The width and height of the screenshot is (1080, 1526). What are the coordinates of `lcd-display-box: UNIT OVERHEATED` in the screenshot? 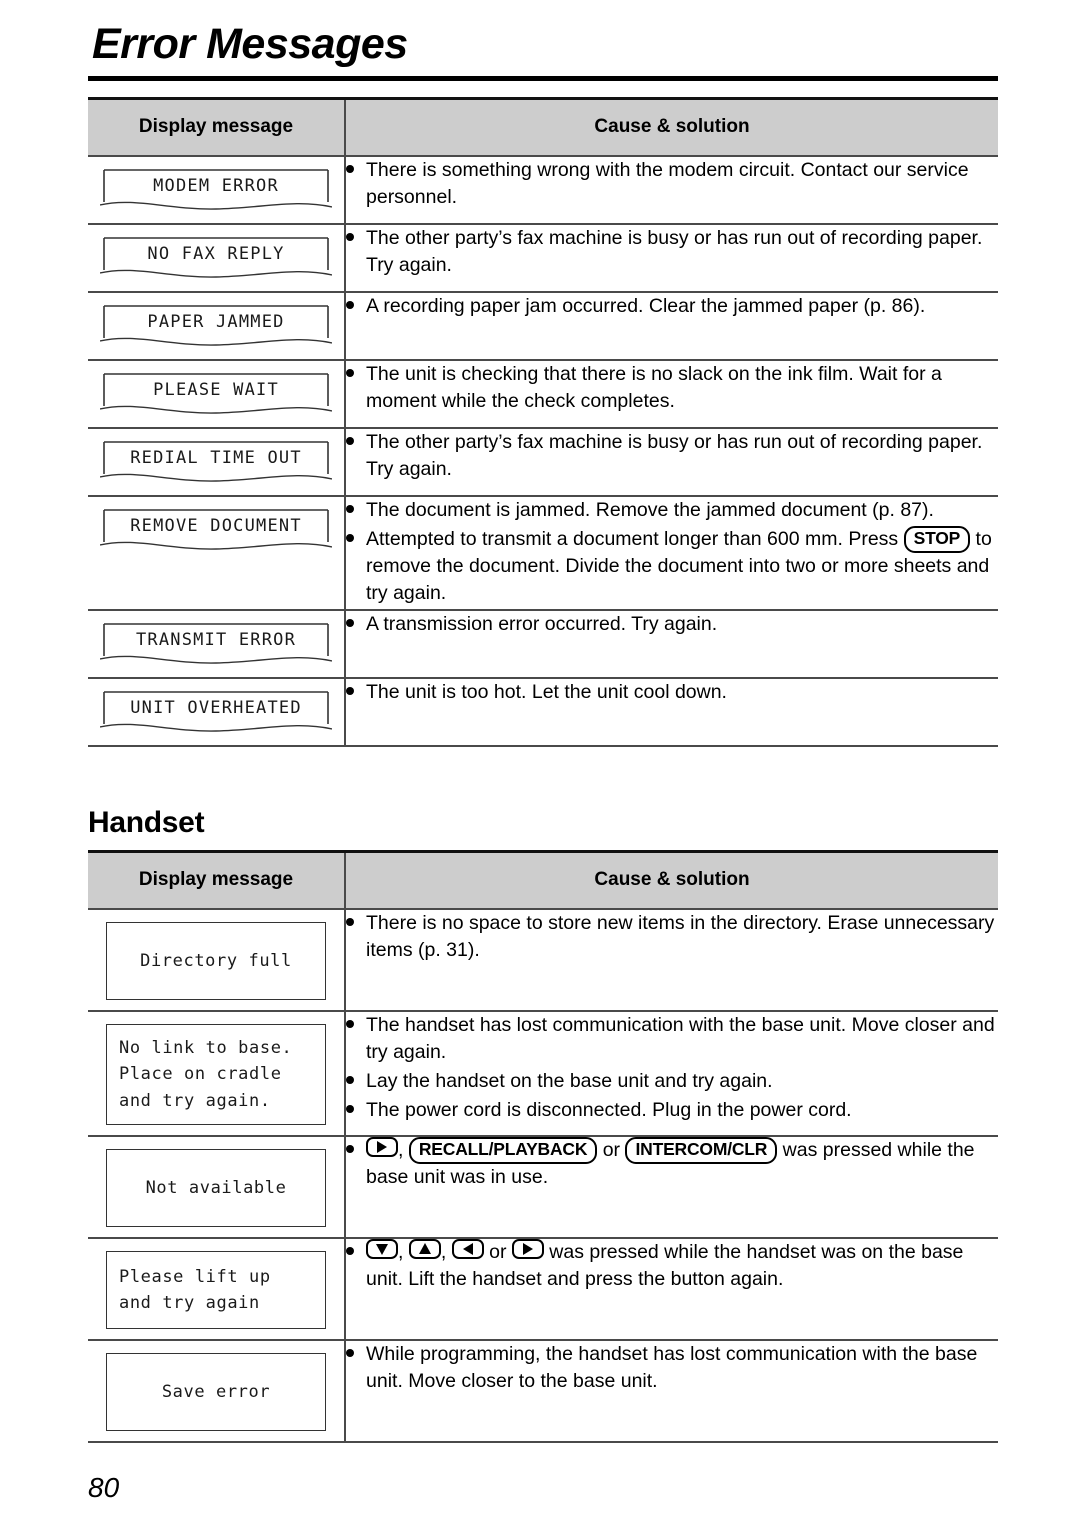 It's located at (216, 712).